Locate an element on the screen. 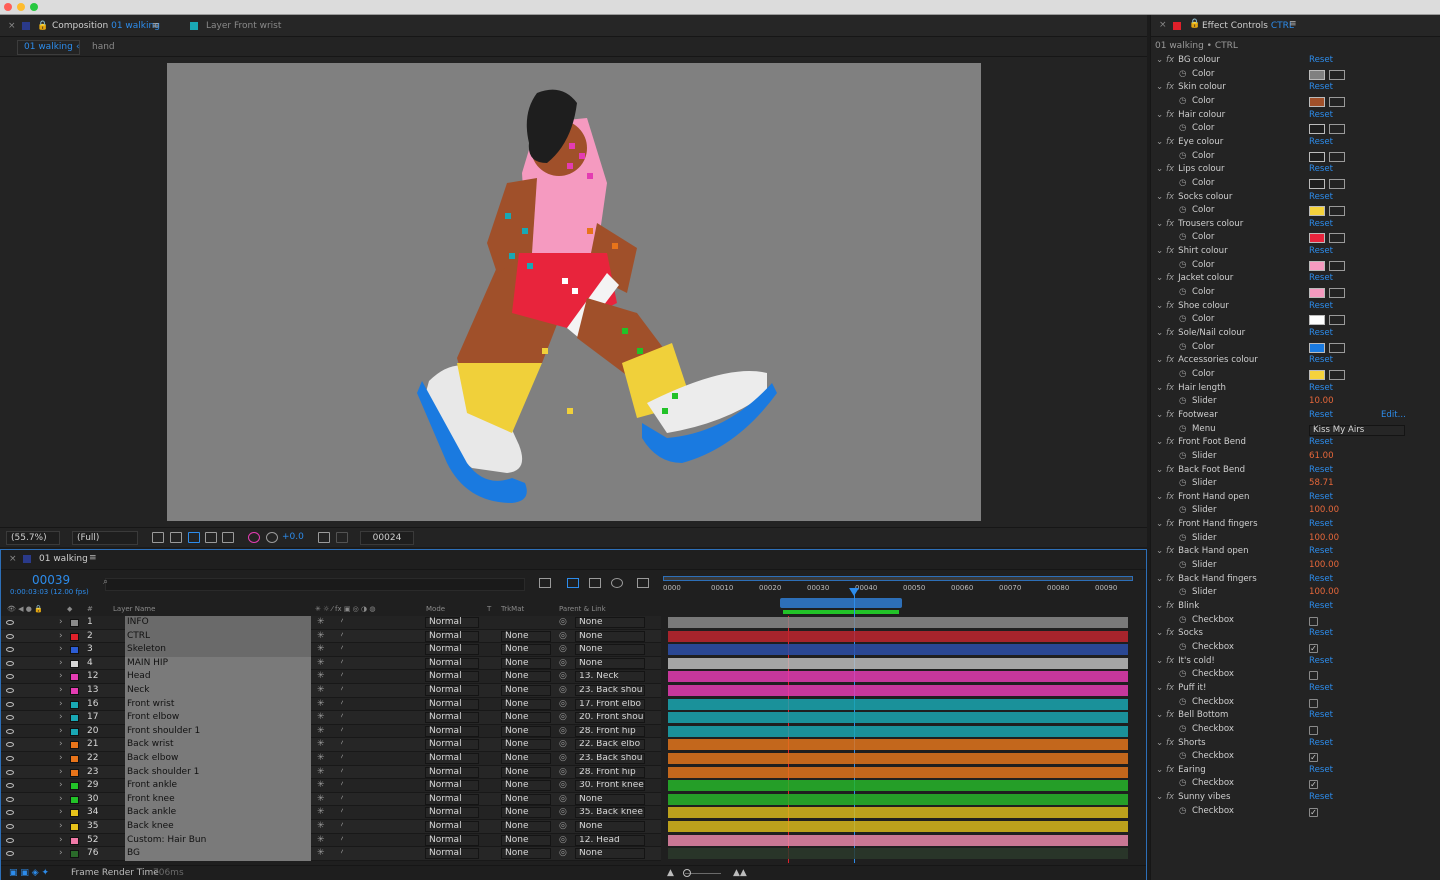 The image size is (1440, 880). color-swatch is located at coordinates (1317, 129).